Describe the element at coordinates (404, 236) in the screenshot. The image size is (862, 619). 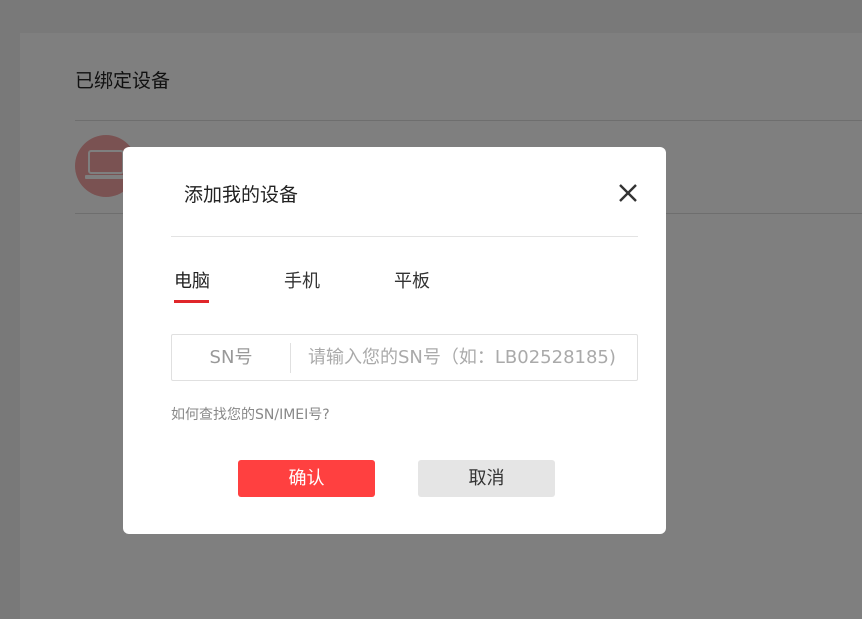
I see `divider` at that location.